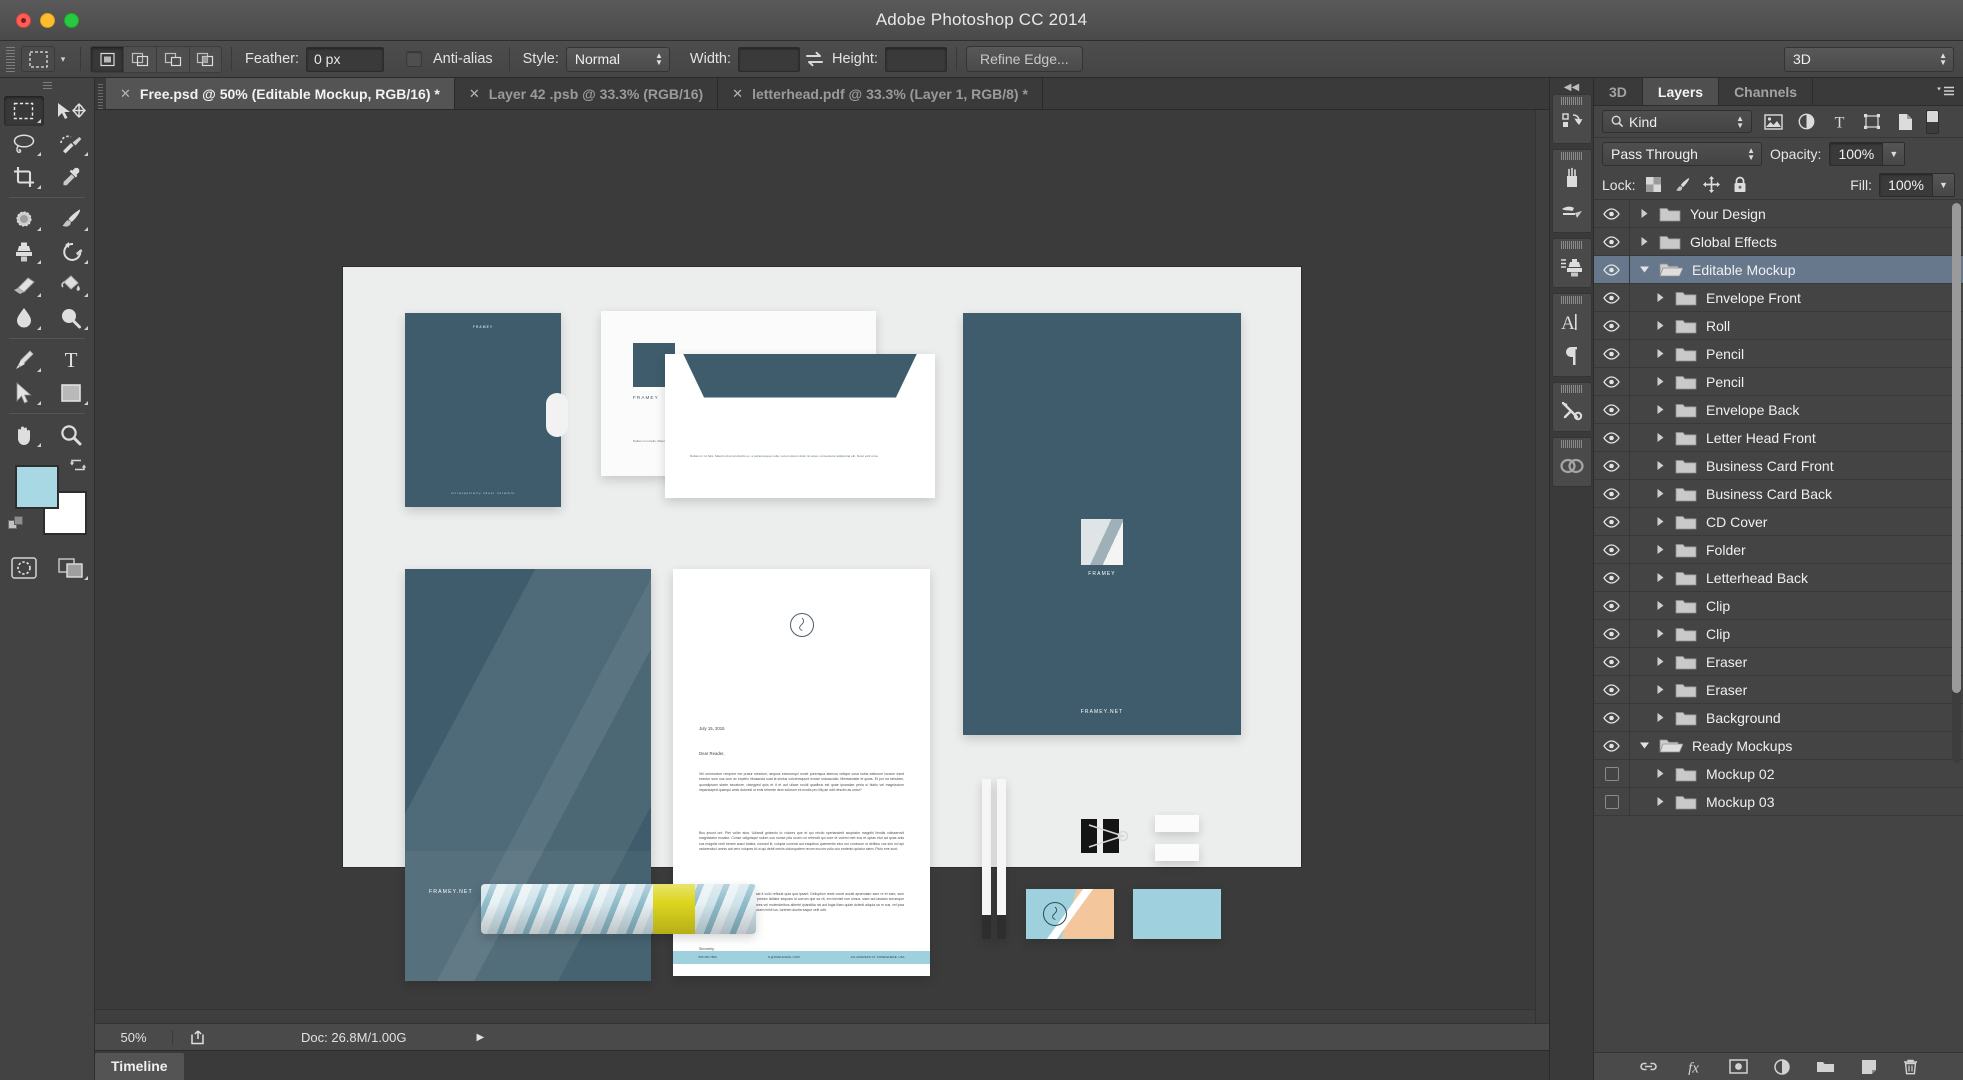 This screenshot has width=1963, height=1080. Describe the element at coordinates (1682, 154) in the screenshot. I see `blend-mode-select: Pass Through ▲ ▼` at that location.